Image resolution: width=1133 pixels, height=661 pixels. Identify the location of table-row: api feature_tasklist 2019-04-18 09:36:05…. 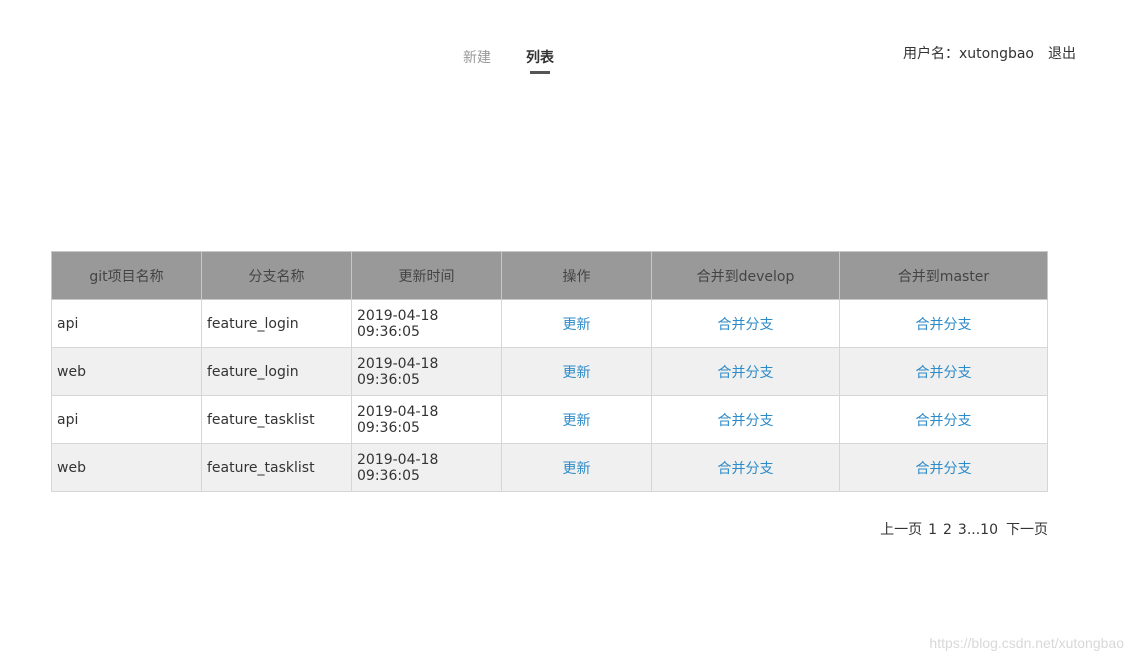
(549, 419).